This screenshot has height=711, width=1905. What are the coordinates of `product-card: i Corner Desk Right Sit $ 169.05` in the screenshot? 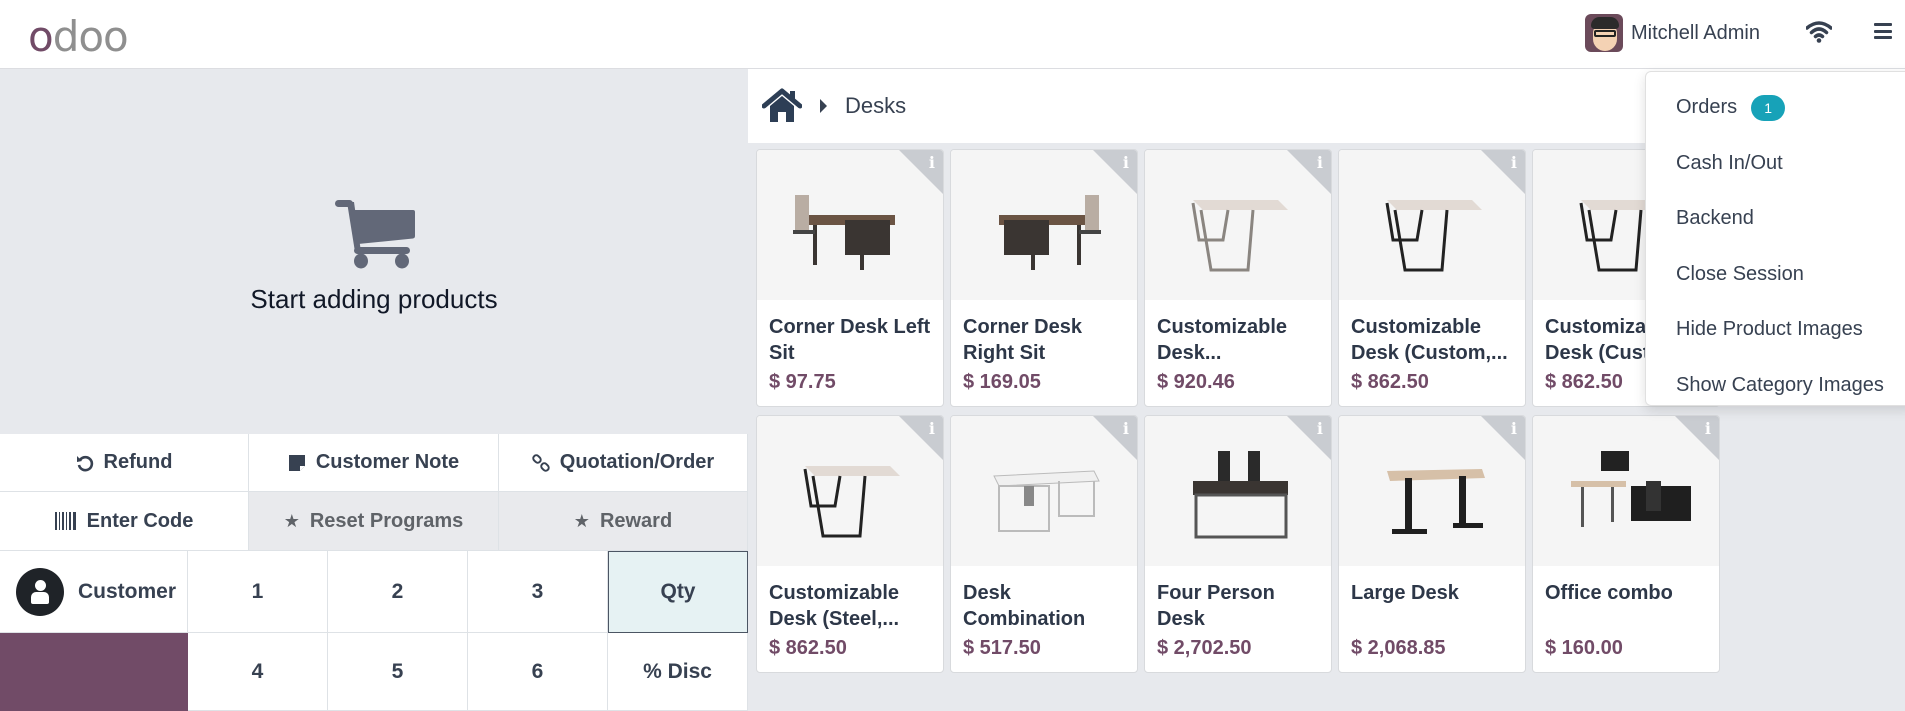 It's located at (1044, 278).